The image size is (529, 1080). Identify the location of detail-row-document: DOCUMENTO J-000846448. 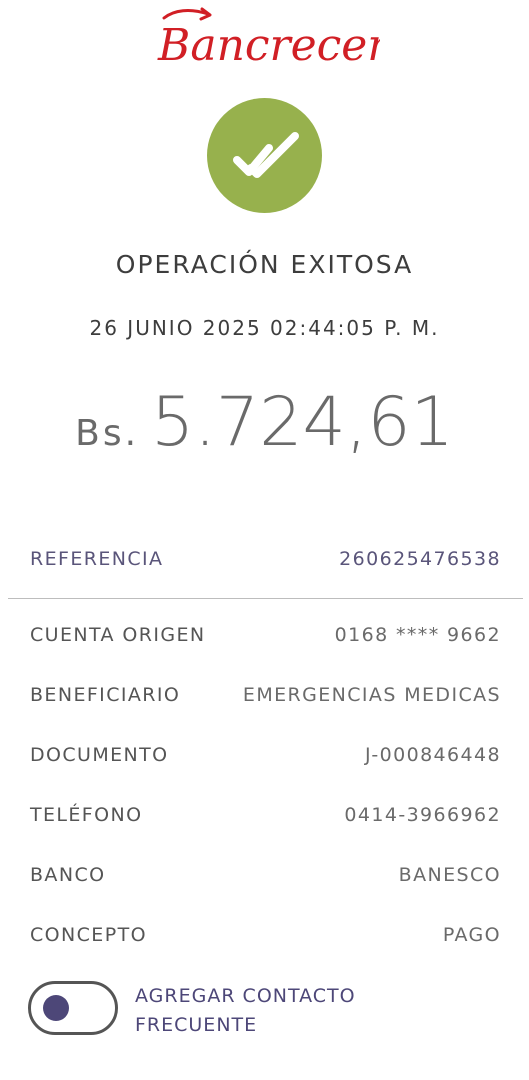
(265, 755).